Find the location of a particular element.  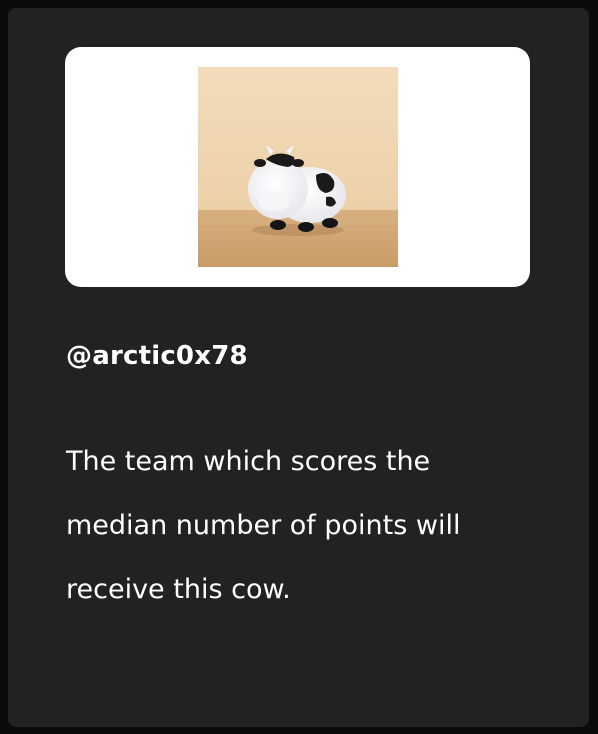

username: @arctic0x78 is located at coordinates (157, 356).